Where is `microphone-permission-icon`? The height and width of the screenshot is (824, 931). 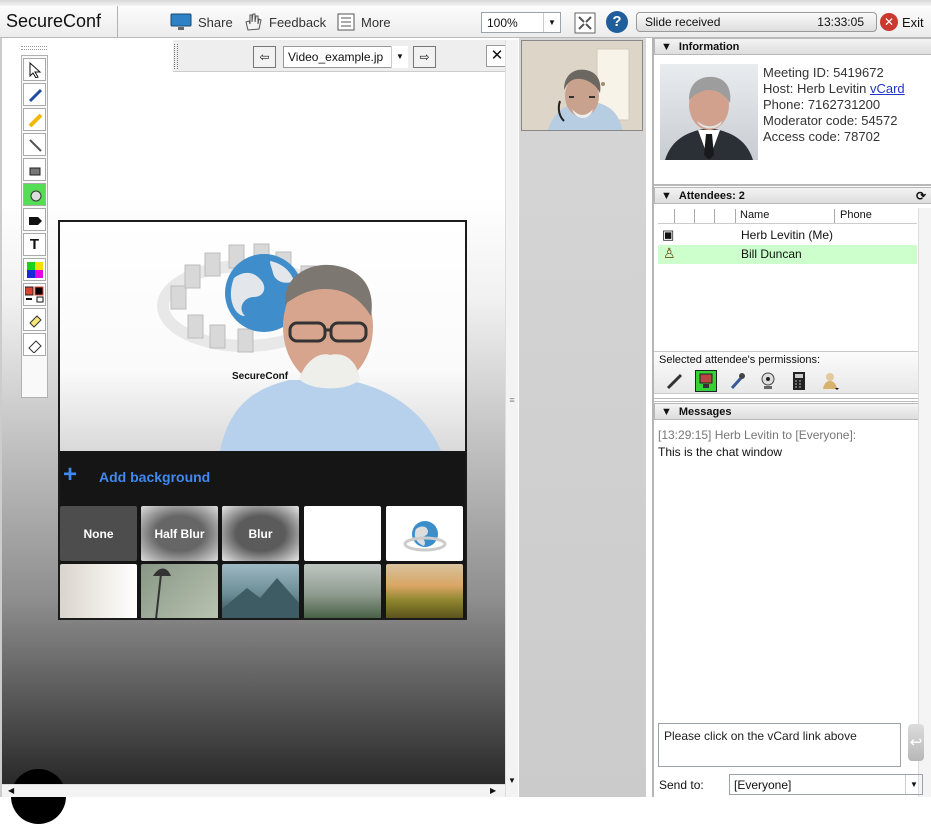 microphone-permission-icon is located at coordinates (737, 381).